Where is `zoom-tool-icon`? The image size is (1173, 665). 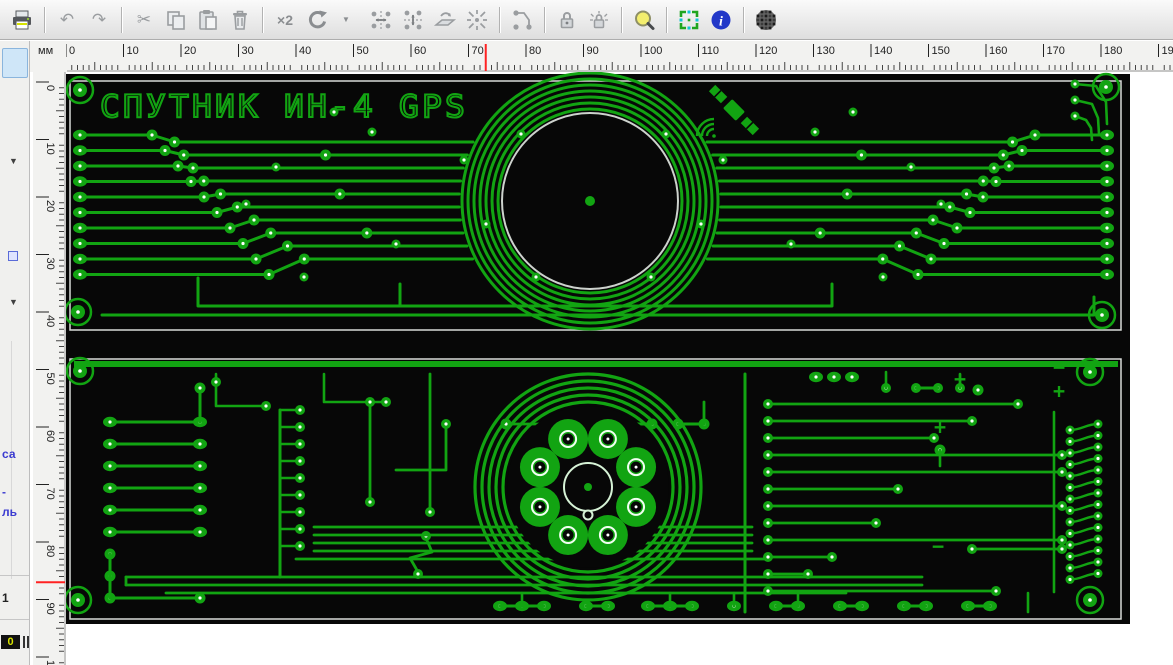
zoom-tool-icon is located at coordinates (645, 20).